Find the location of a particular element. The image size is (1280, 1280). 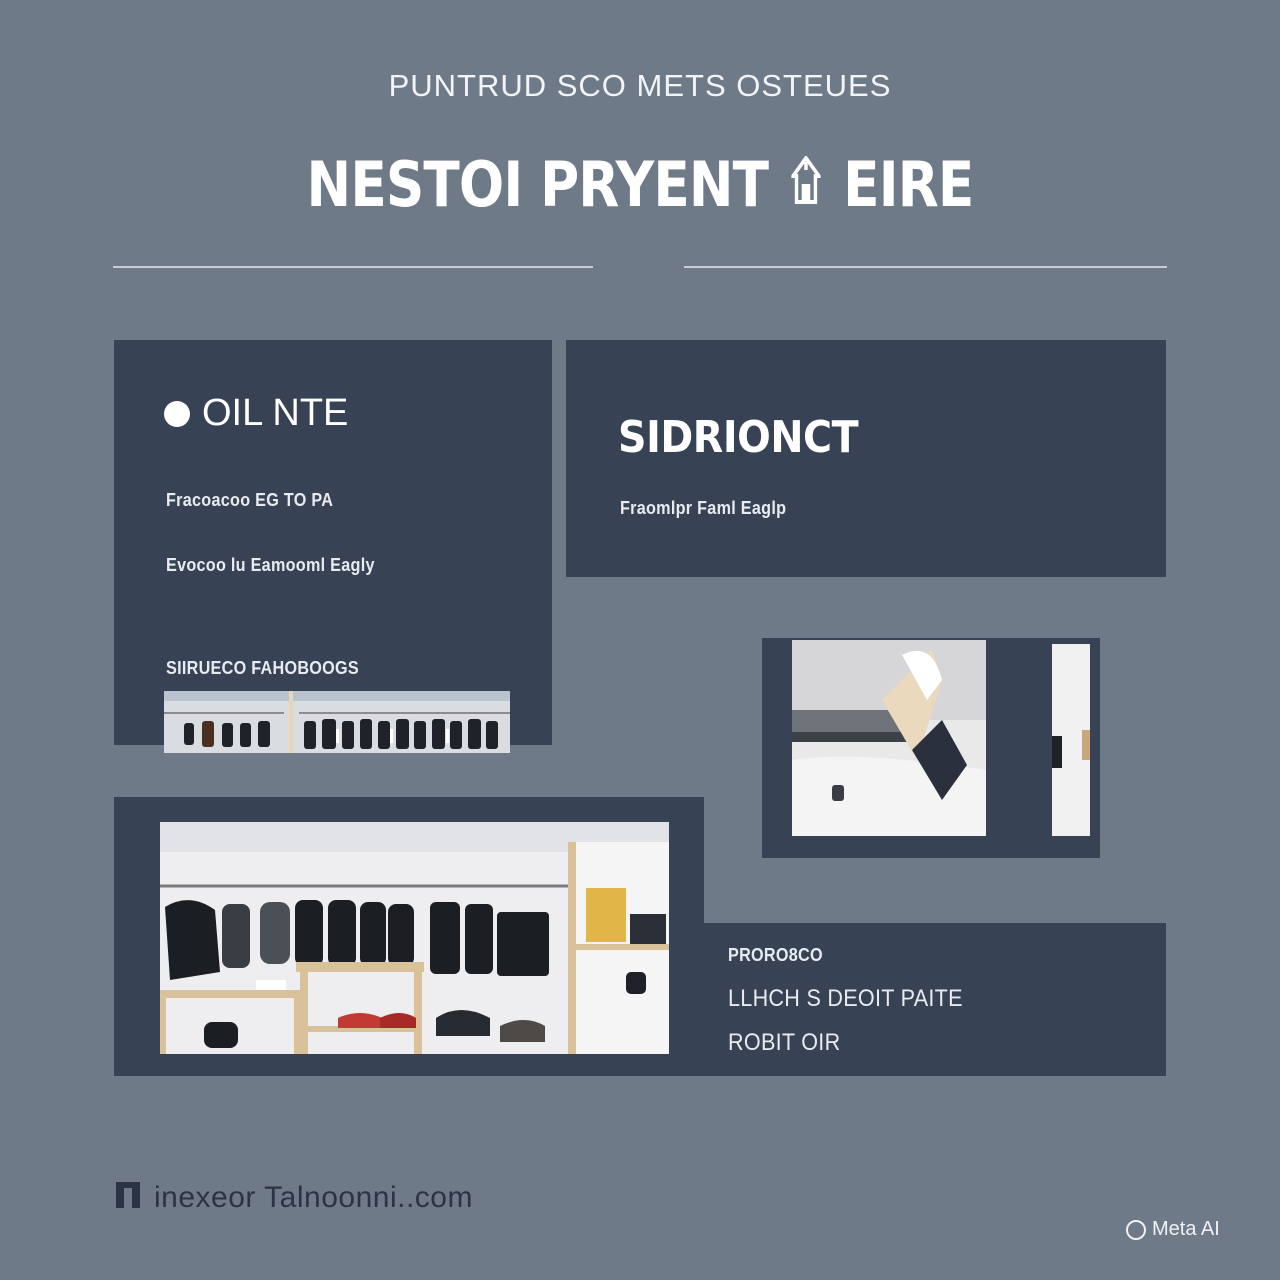

card-top-right-title: SIDRIONCT is located at coordinates (738, 437).